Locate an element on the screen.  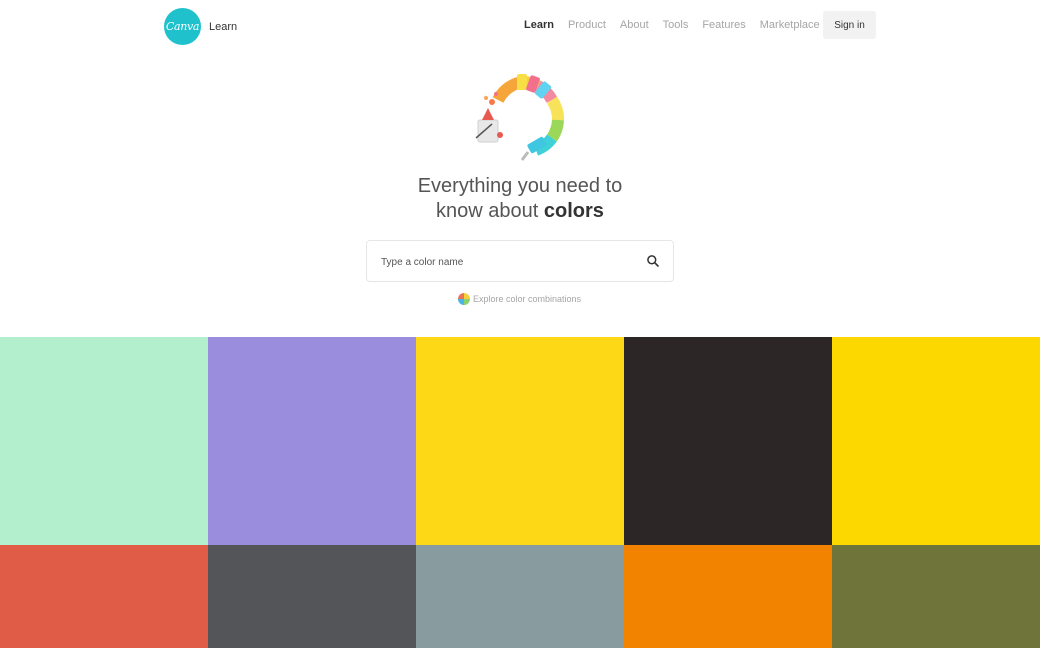
color-wheel-icon is located at coordinates (464, 299).